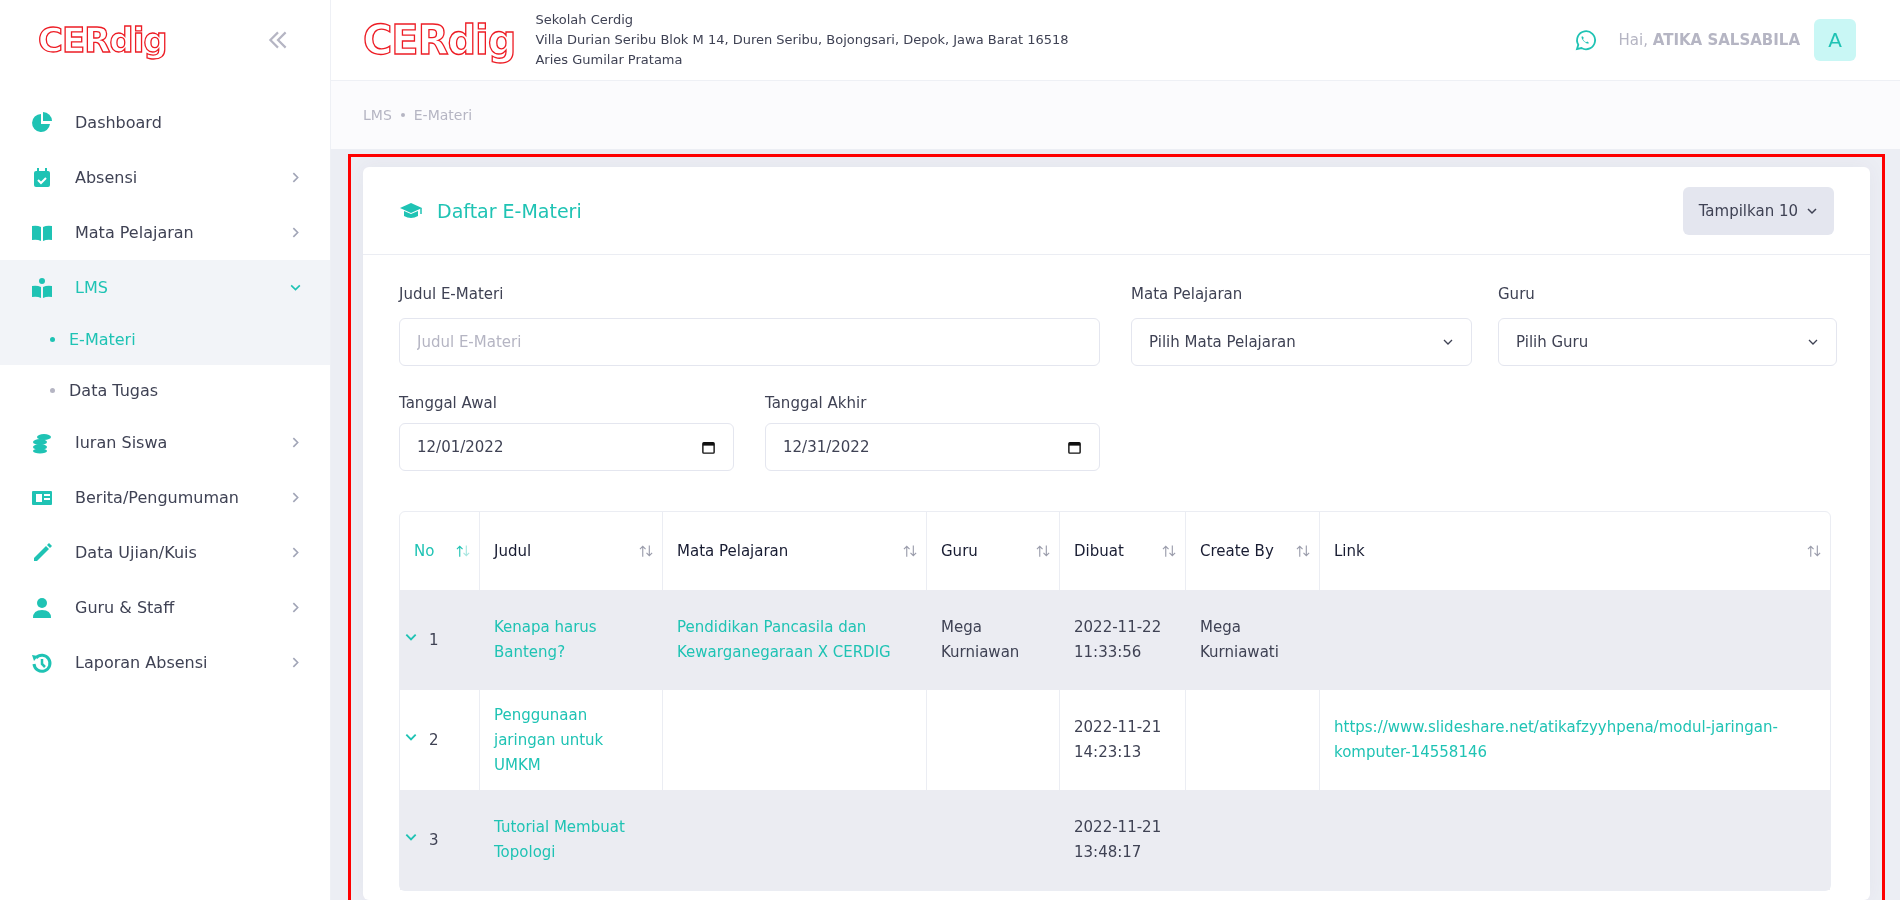  Describe the element at coordinates (165, 497) in the screenshot. I see `sidebar-item: Berita/Pengumuman` at that location.